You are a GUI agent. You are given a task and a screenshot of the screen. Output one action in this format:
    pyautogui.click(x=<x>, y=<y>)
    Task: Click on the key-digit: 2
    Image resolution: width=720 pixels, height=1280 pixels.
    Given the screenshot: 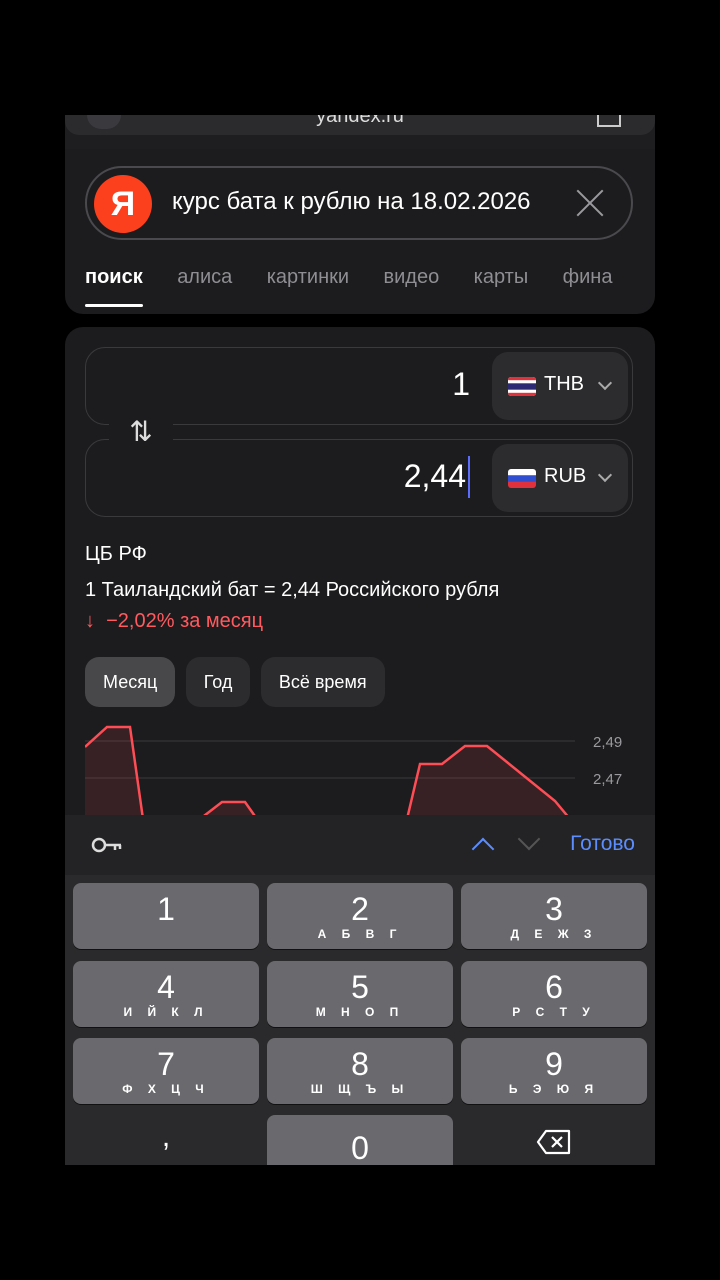 What is the action you would take?
    pyautogui.click(x=360, y=909)
    